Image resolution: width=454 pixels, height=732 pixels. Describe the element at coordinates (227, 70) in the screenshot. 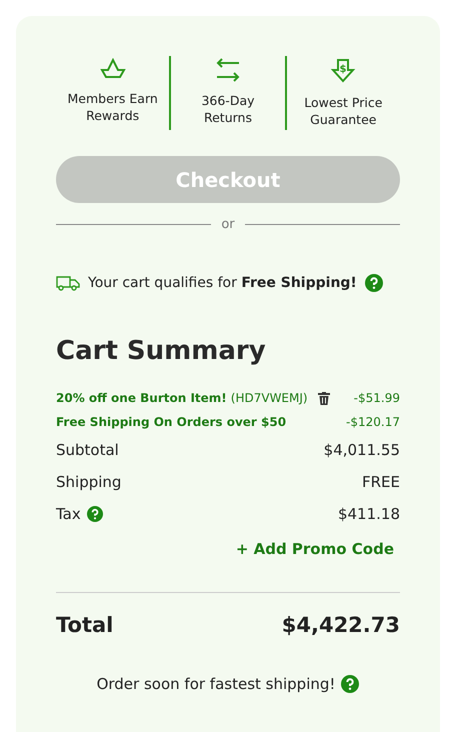

I see `swap-arrows-icon` at that location.